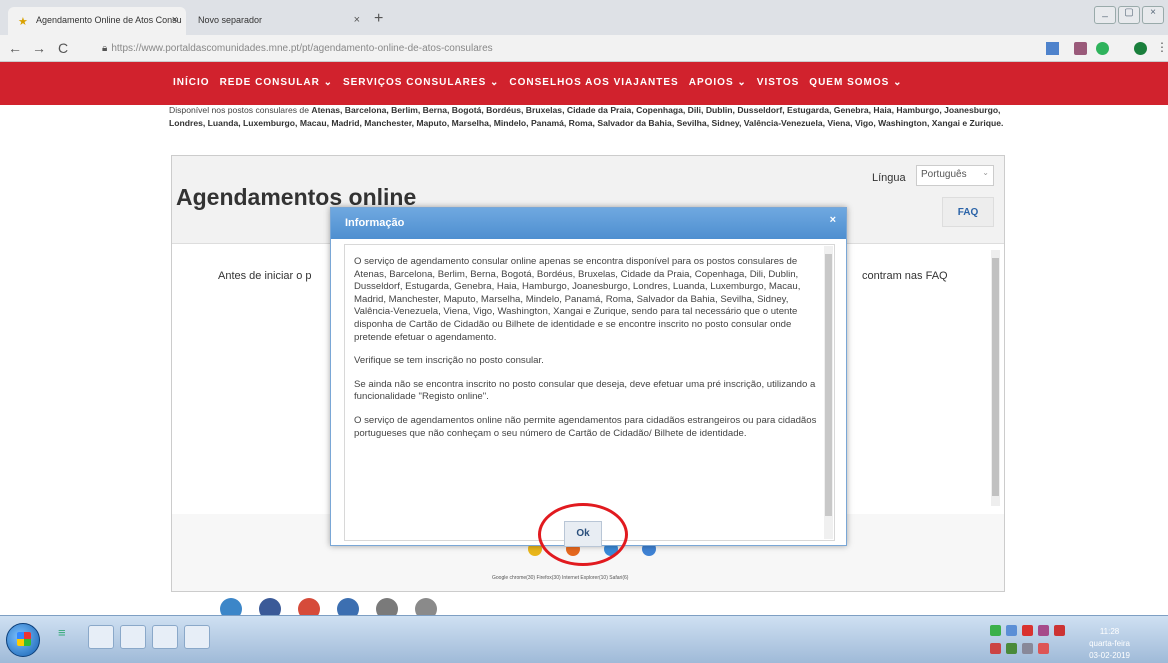 The image size is (1168, 663). Describe the element at coordinates (197, 637) in the screenshot. I see `taskbar-window-icon` at that location.